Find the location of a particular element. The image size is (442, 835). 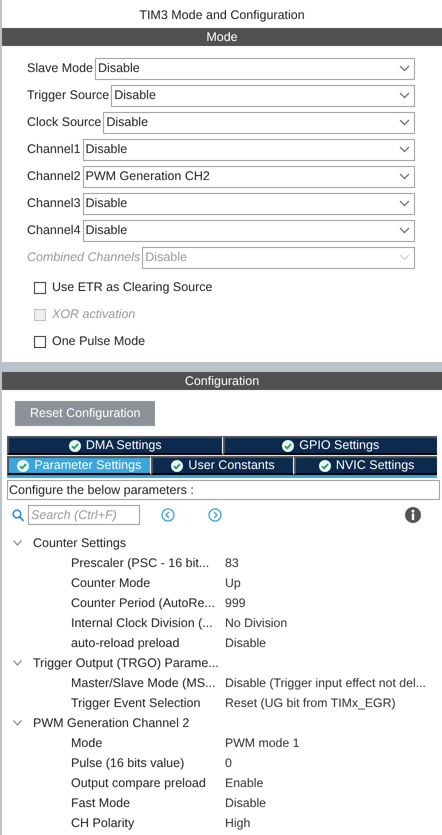

description-text: Configure the below parameters : is located at coordinates (223, 490).